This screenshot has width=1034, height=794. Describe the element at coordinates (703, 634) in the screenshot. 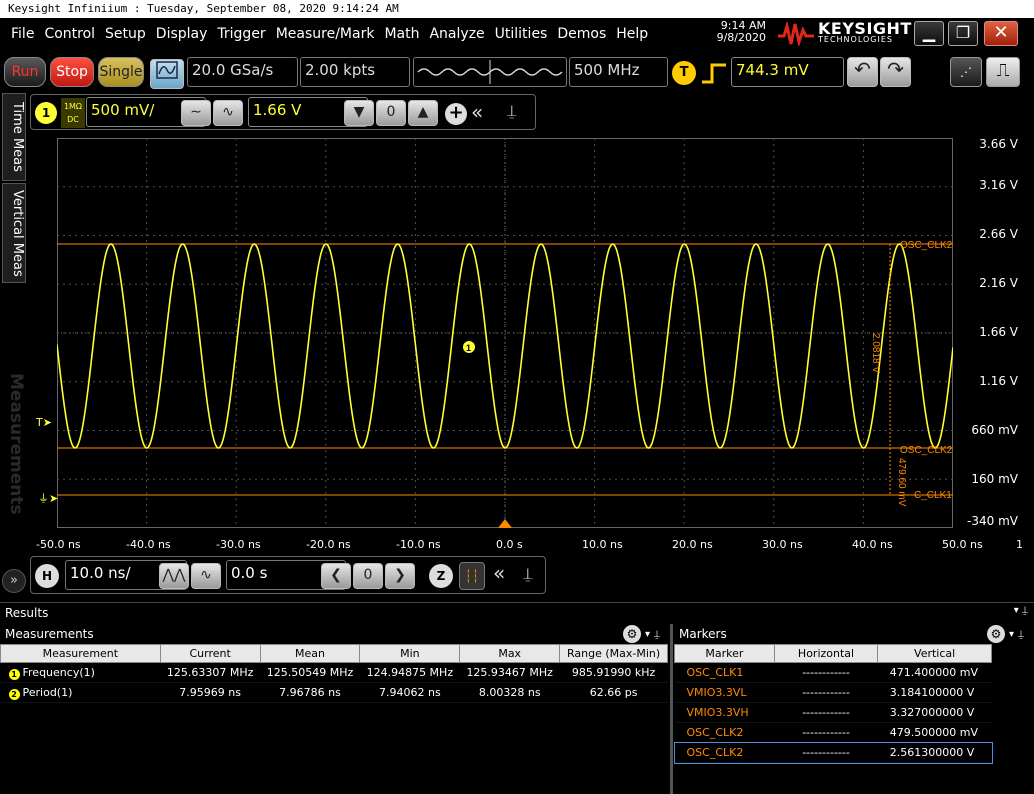

I see `markers-title: Markers` at that location.